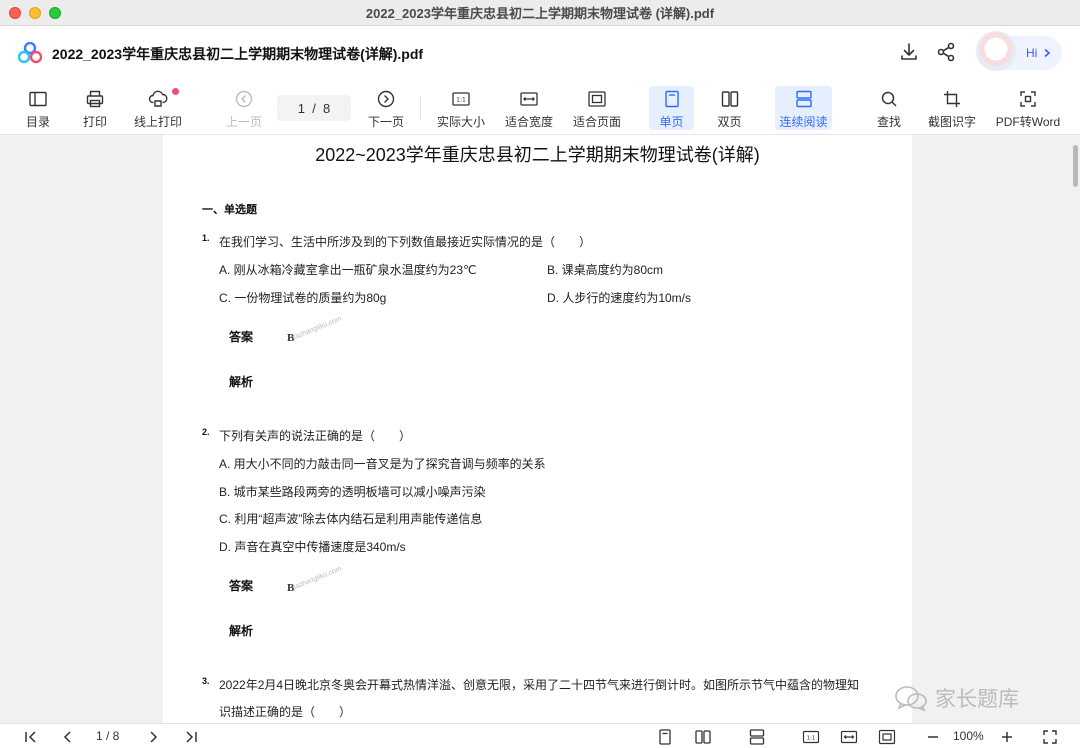  I want to click on question-text: 在我们学习、生活中所涉及到的下列数值最接近实际情况的是（ ）, so click(405, 242).